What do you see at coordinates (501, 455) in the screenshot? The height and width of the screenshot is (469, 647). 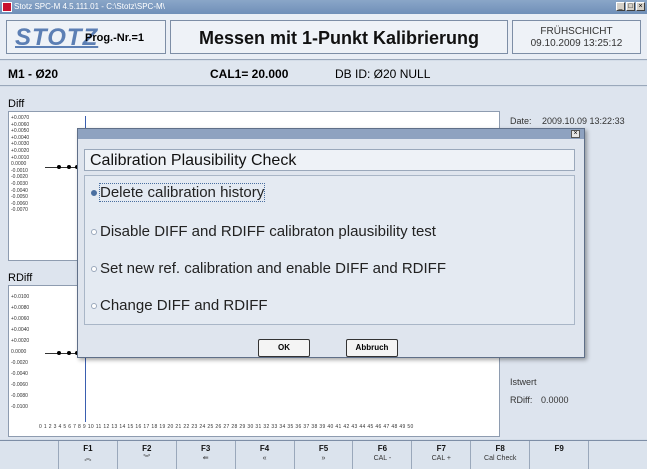 I see `f8-button: F8 Cal Check` at bounding box center [501, 455].